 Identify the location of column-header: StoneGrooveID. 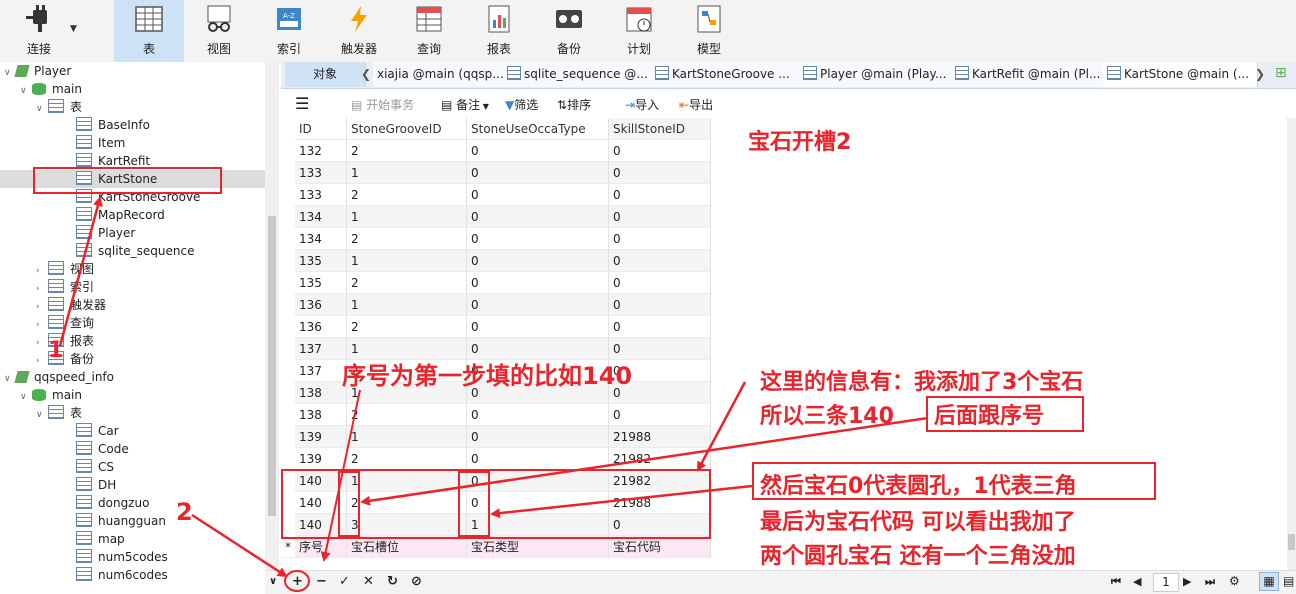
(407, 129).